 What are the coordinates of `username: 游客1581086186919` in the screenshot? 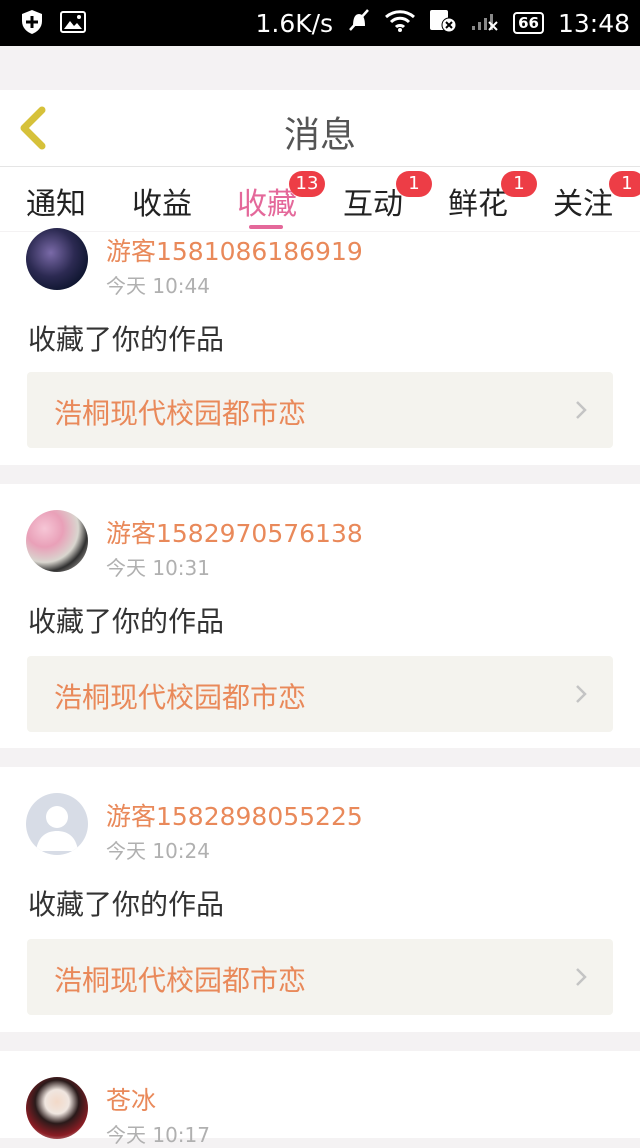 It's located at (234, 250).